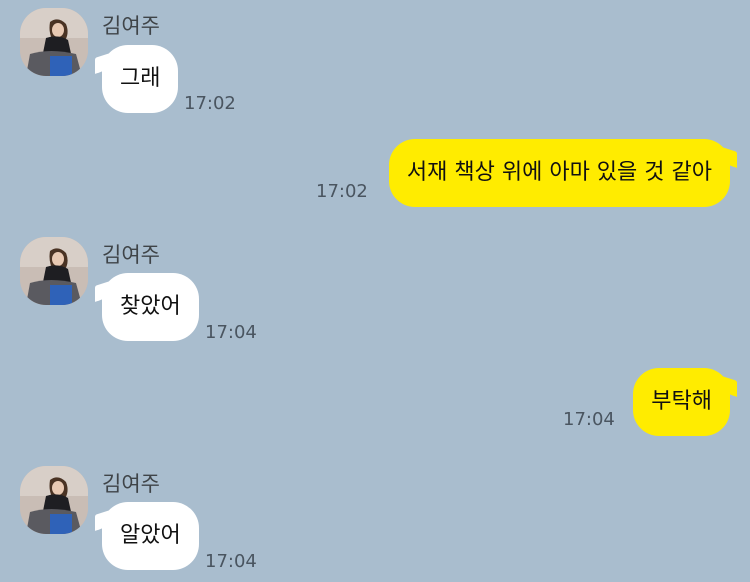 The image size is (750, 582). Describe the element at coordinates (559, 173) in the screenshot. I see `message-bubble: 서재 책상 위에 아마 있을 것 같아` at that location.